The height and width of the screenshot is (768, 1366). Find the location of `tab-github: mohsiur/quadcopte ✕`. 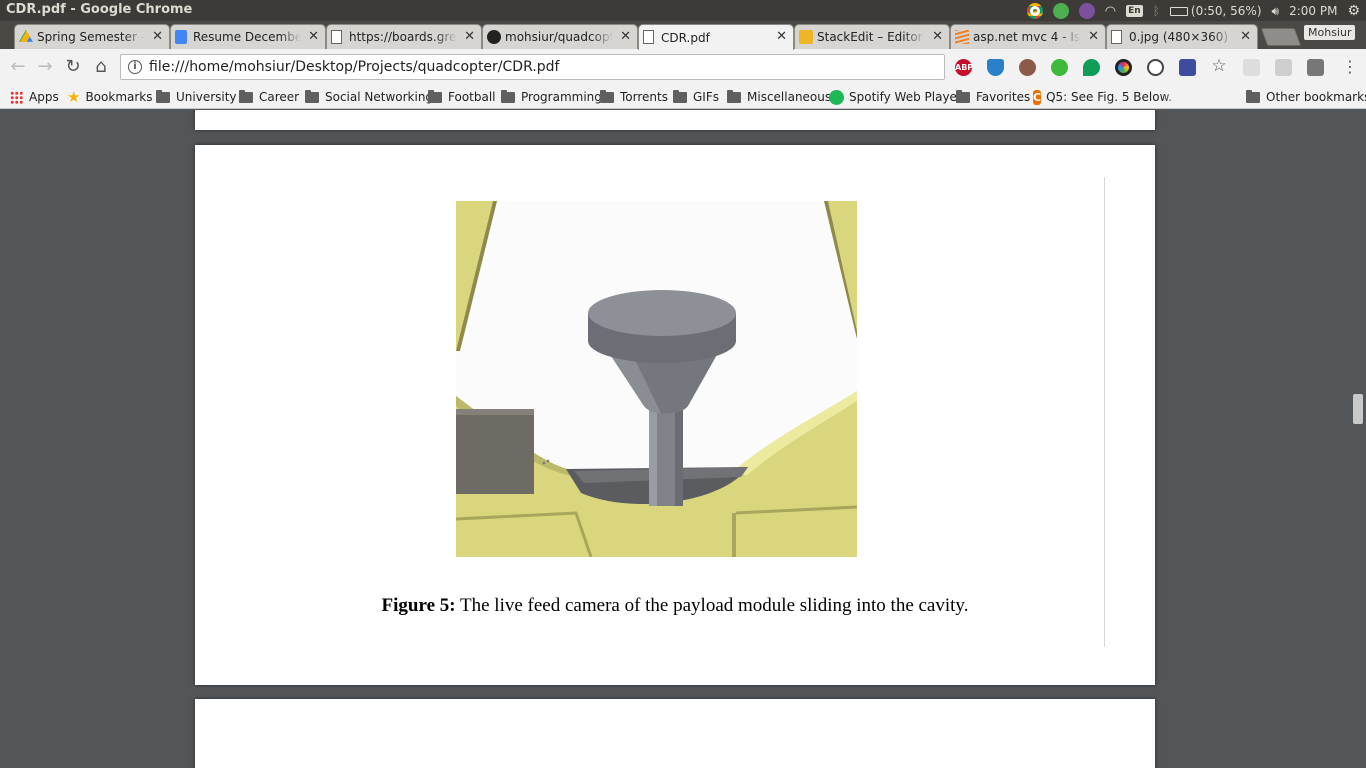

tab-github: mohsiur/quadcopte ✕ is located at coordinates (560, 36).